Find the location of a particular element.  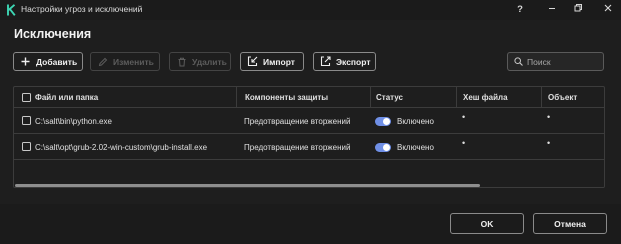

edit-button: Изменить is located at coordinates (125, 61).